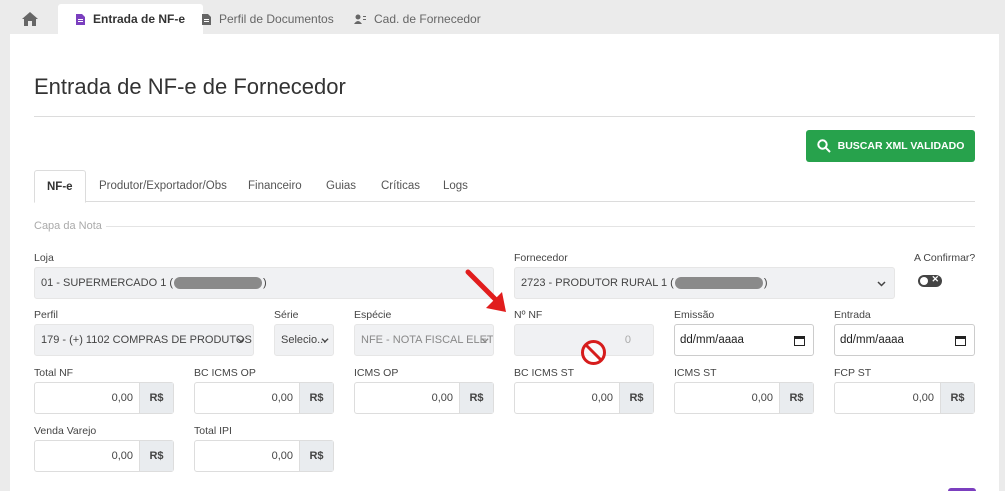  I want to click on total-ipi-input: 0,00 R$, so click(264, 456).